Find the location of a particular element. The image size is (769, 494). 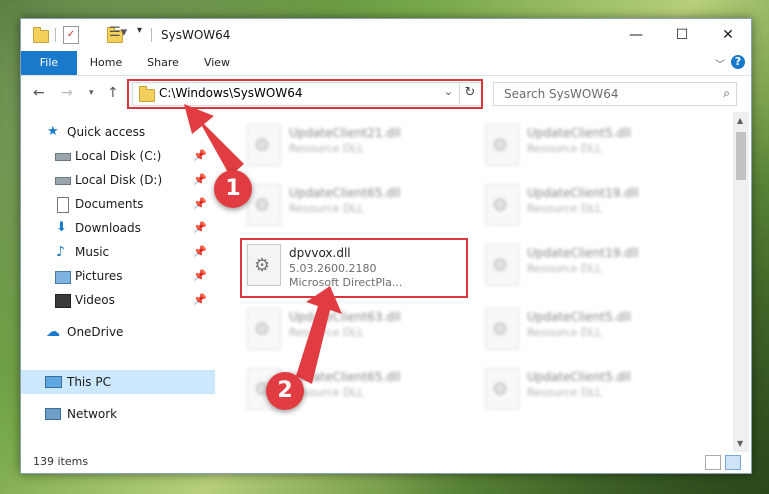

callout-step-1: 1 is located at coordinates (233, 189).